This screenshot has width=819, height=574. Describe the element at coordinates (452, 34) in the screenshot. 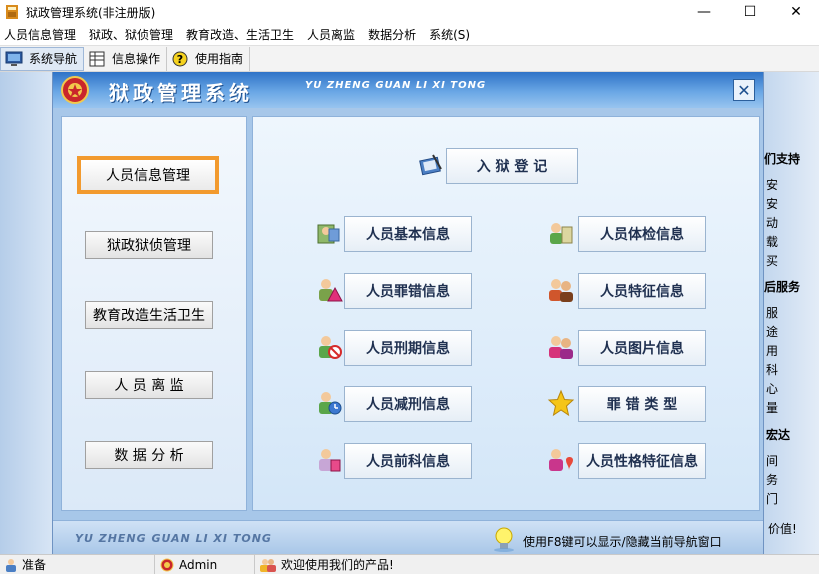

I see `menu-system: 系统(S)` at that location.